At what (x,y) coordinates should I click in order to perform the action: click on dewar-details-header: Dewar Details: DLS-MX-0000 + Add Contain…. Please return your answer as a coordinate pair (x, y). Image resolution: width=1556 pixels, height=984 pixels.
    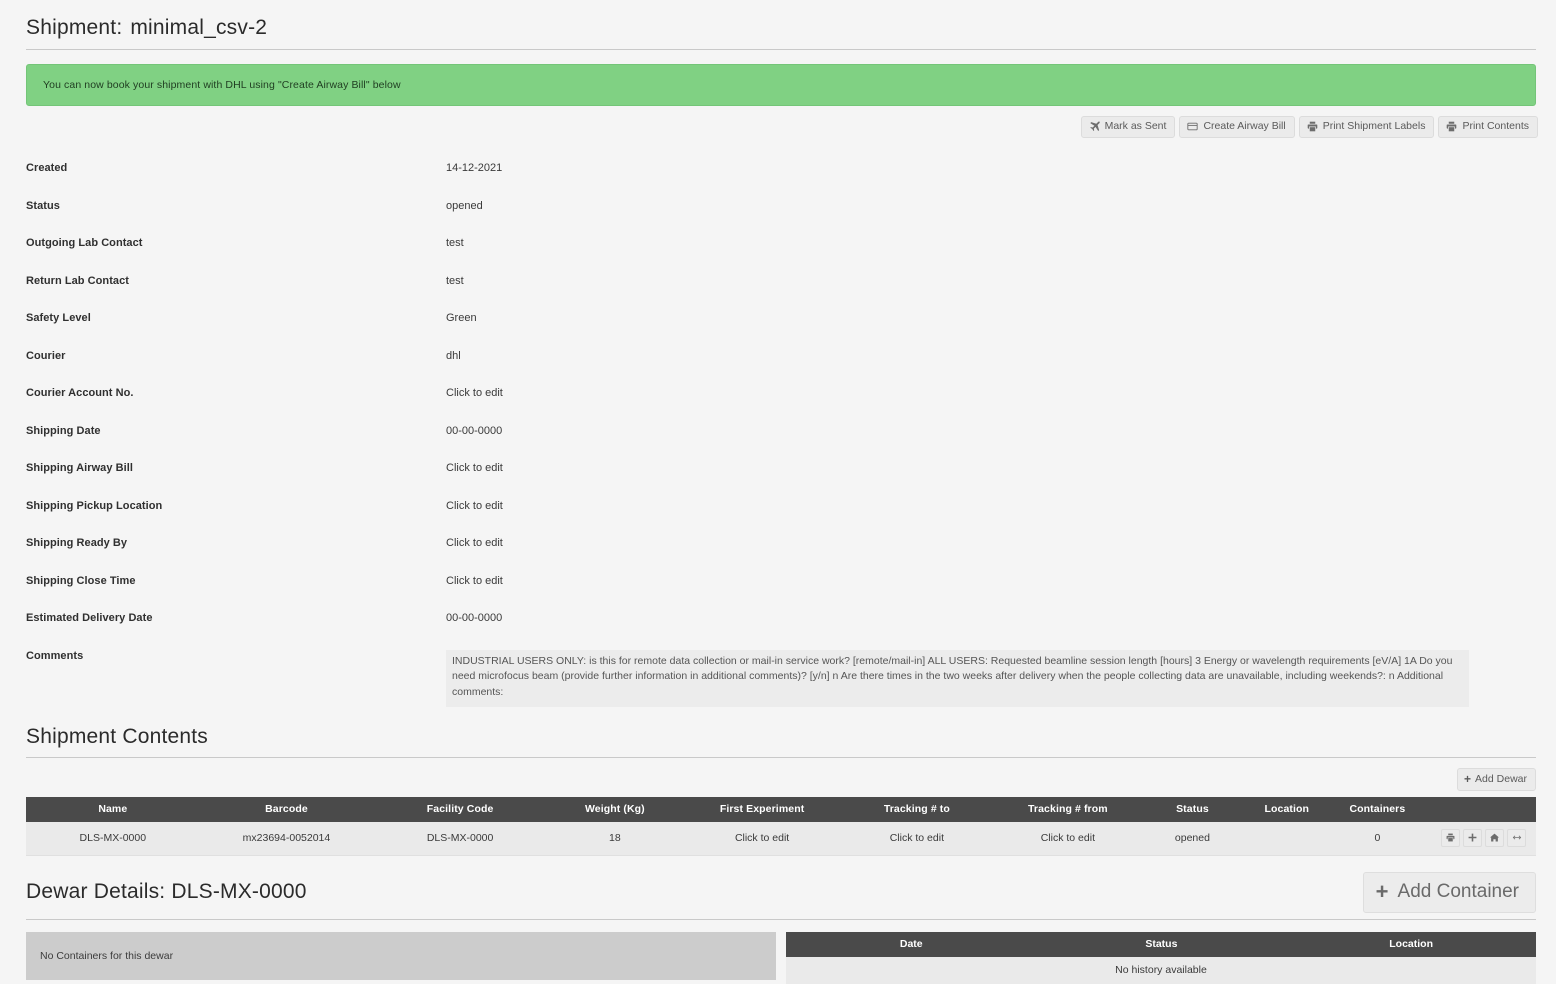
    Looking at the image, I should click on (781, 892).